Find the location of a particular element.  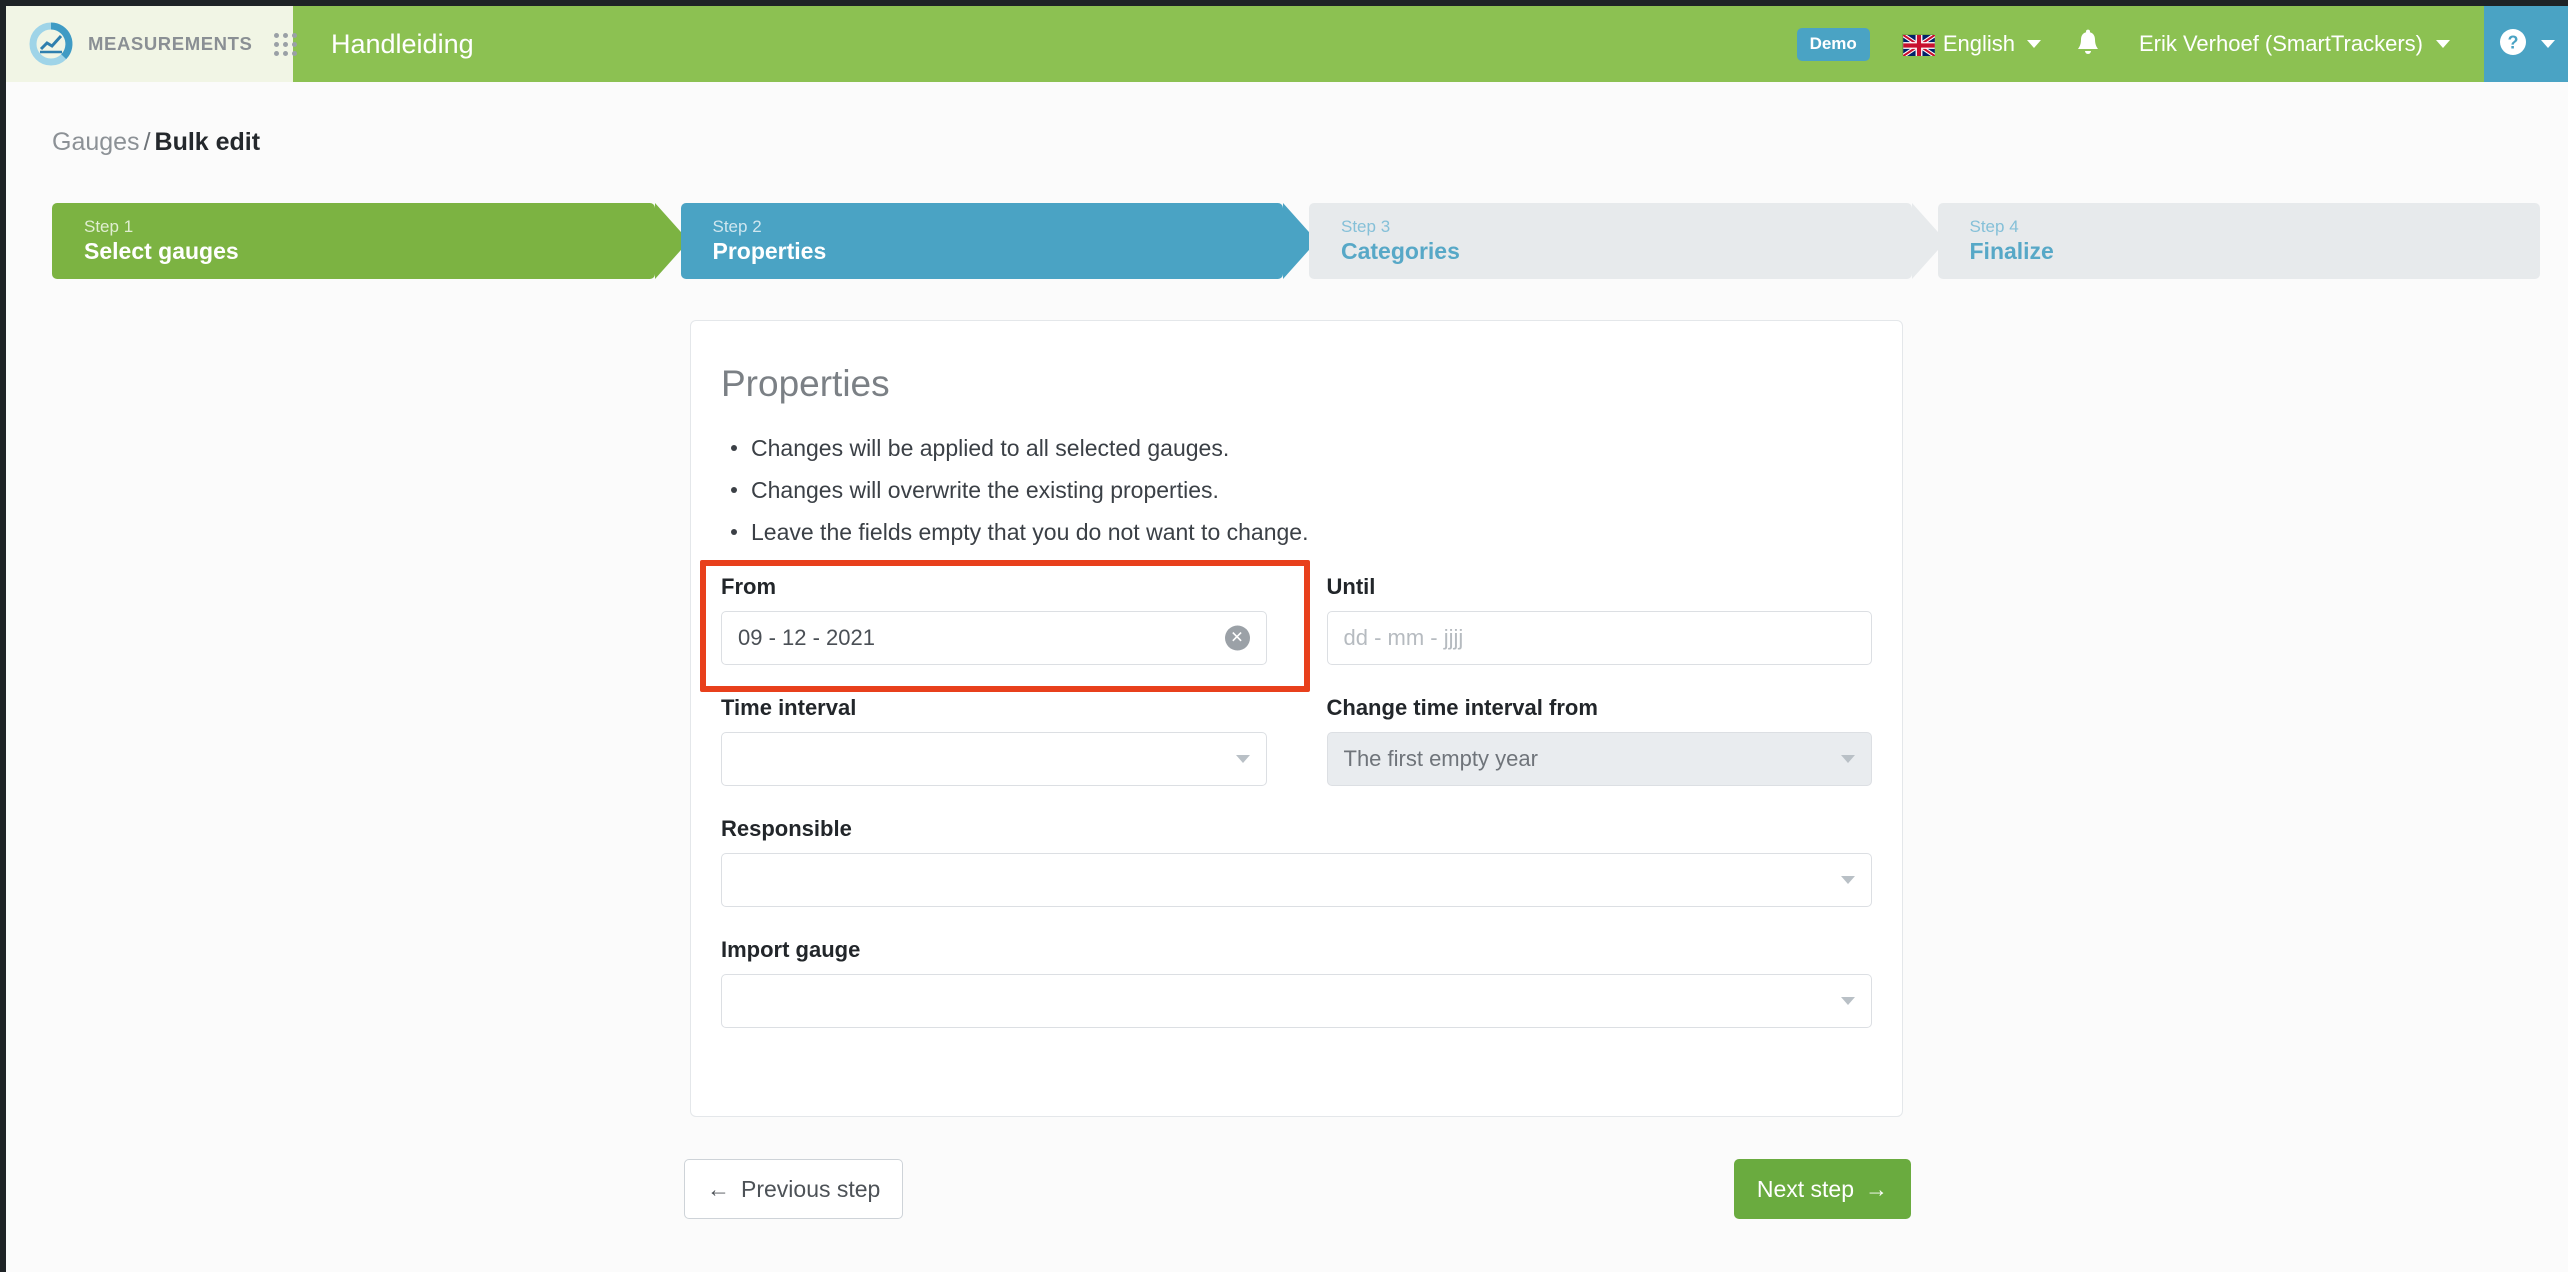

help-question-icon: ? is located at coordinates (2513, 44).